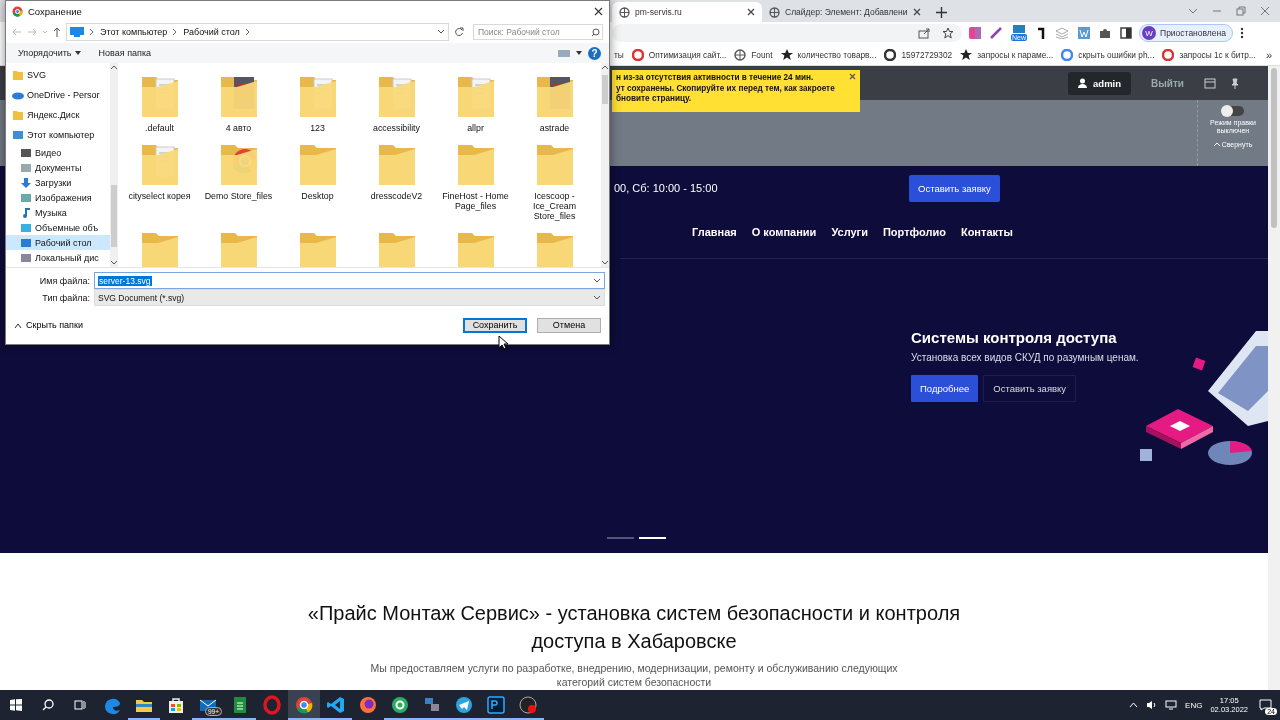 This screenshot has width=1280, height=720. I want to click on lens-icon, so click(890, 54).